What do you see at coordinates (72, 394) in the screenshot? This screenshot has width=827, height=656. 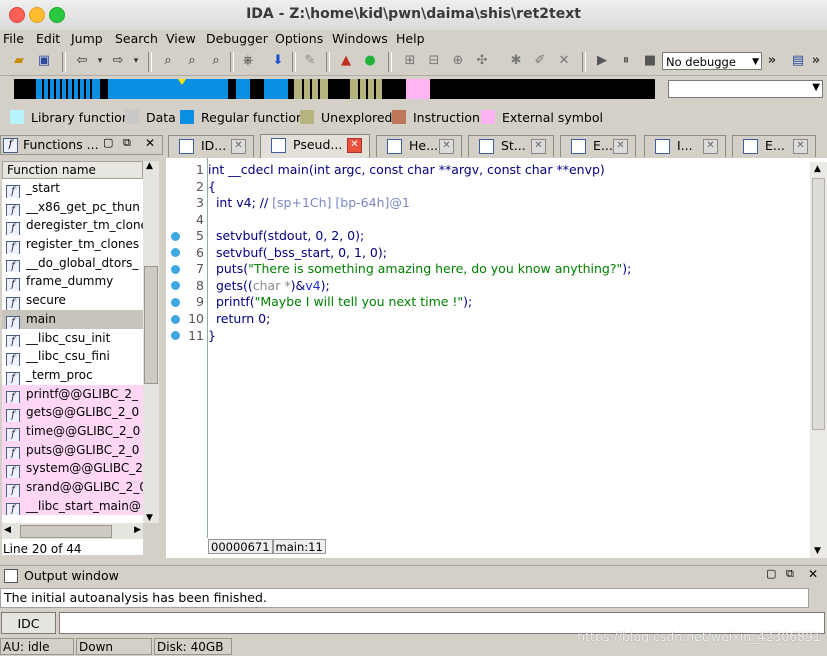 I see `function-list-item: f printf@@GLIBC_2_` at bounding box center [72, 394].